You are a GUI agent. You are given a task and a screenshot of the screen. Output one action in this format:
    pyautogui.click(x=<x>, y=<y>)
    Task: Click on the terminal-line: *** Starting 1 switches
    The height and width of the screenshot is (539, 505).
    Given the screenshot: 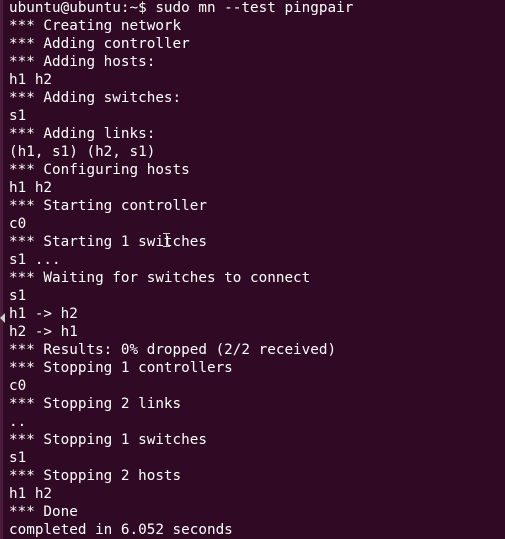 What is the action you would take?
    pyautogui.click(x=108, y=242)
    